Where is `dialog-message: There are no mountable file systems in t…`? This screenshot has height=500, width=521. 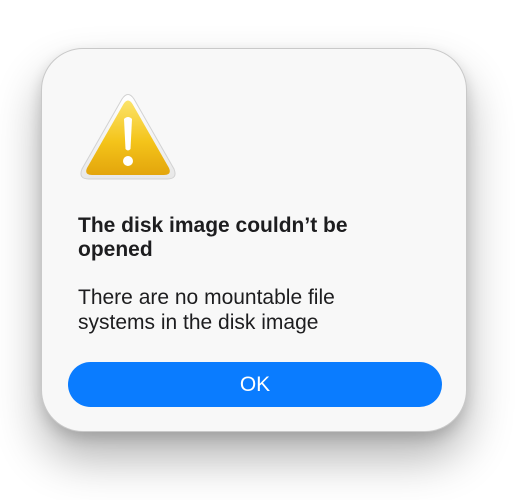
dialog-message: There are no mountable file systems in t… is located at coordinates (206, 310).